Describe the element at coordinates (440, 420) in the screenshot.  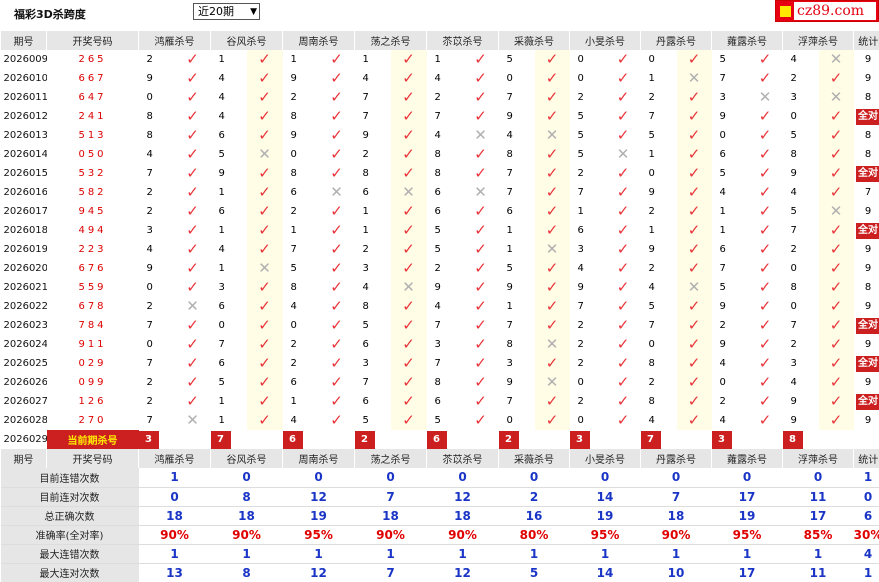
I see `table-row: 2026028 270 7 ✕ 1 ✓ 4 ✓ 5 ✓ 5 ✓ 0 ✓ 0 ✓ 4 ✓ 4 ✓ 9 ✓ 9` at that location.